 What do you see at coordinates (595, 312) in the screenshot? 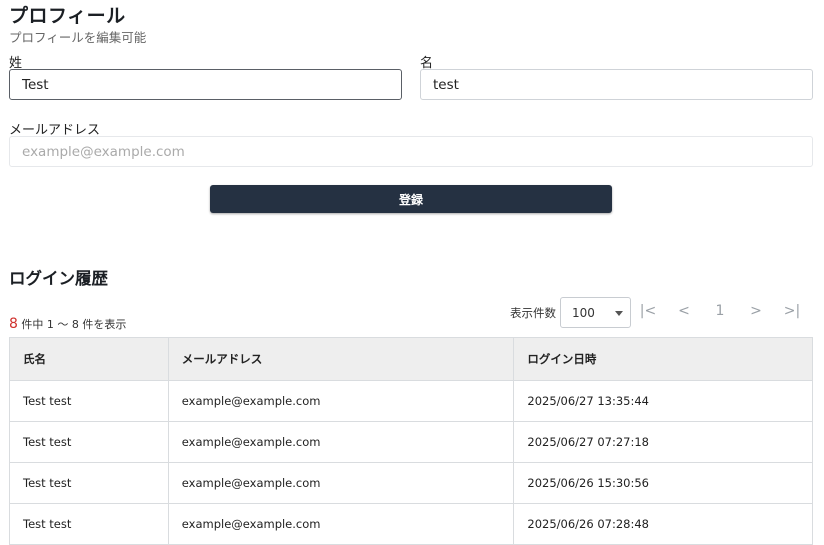
I see `per-page-select: 100` at bounding box center [595, 312].